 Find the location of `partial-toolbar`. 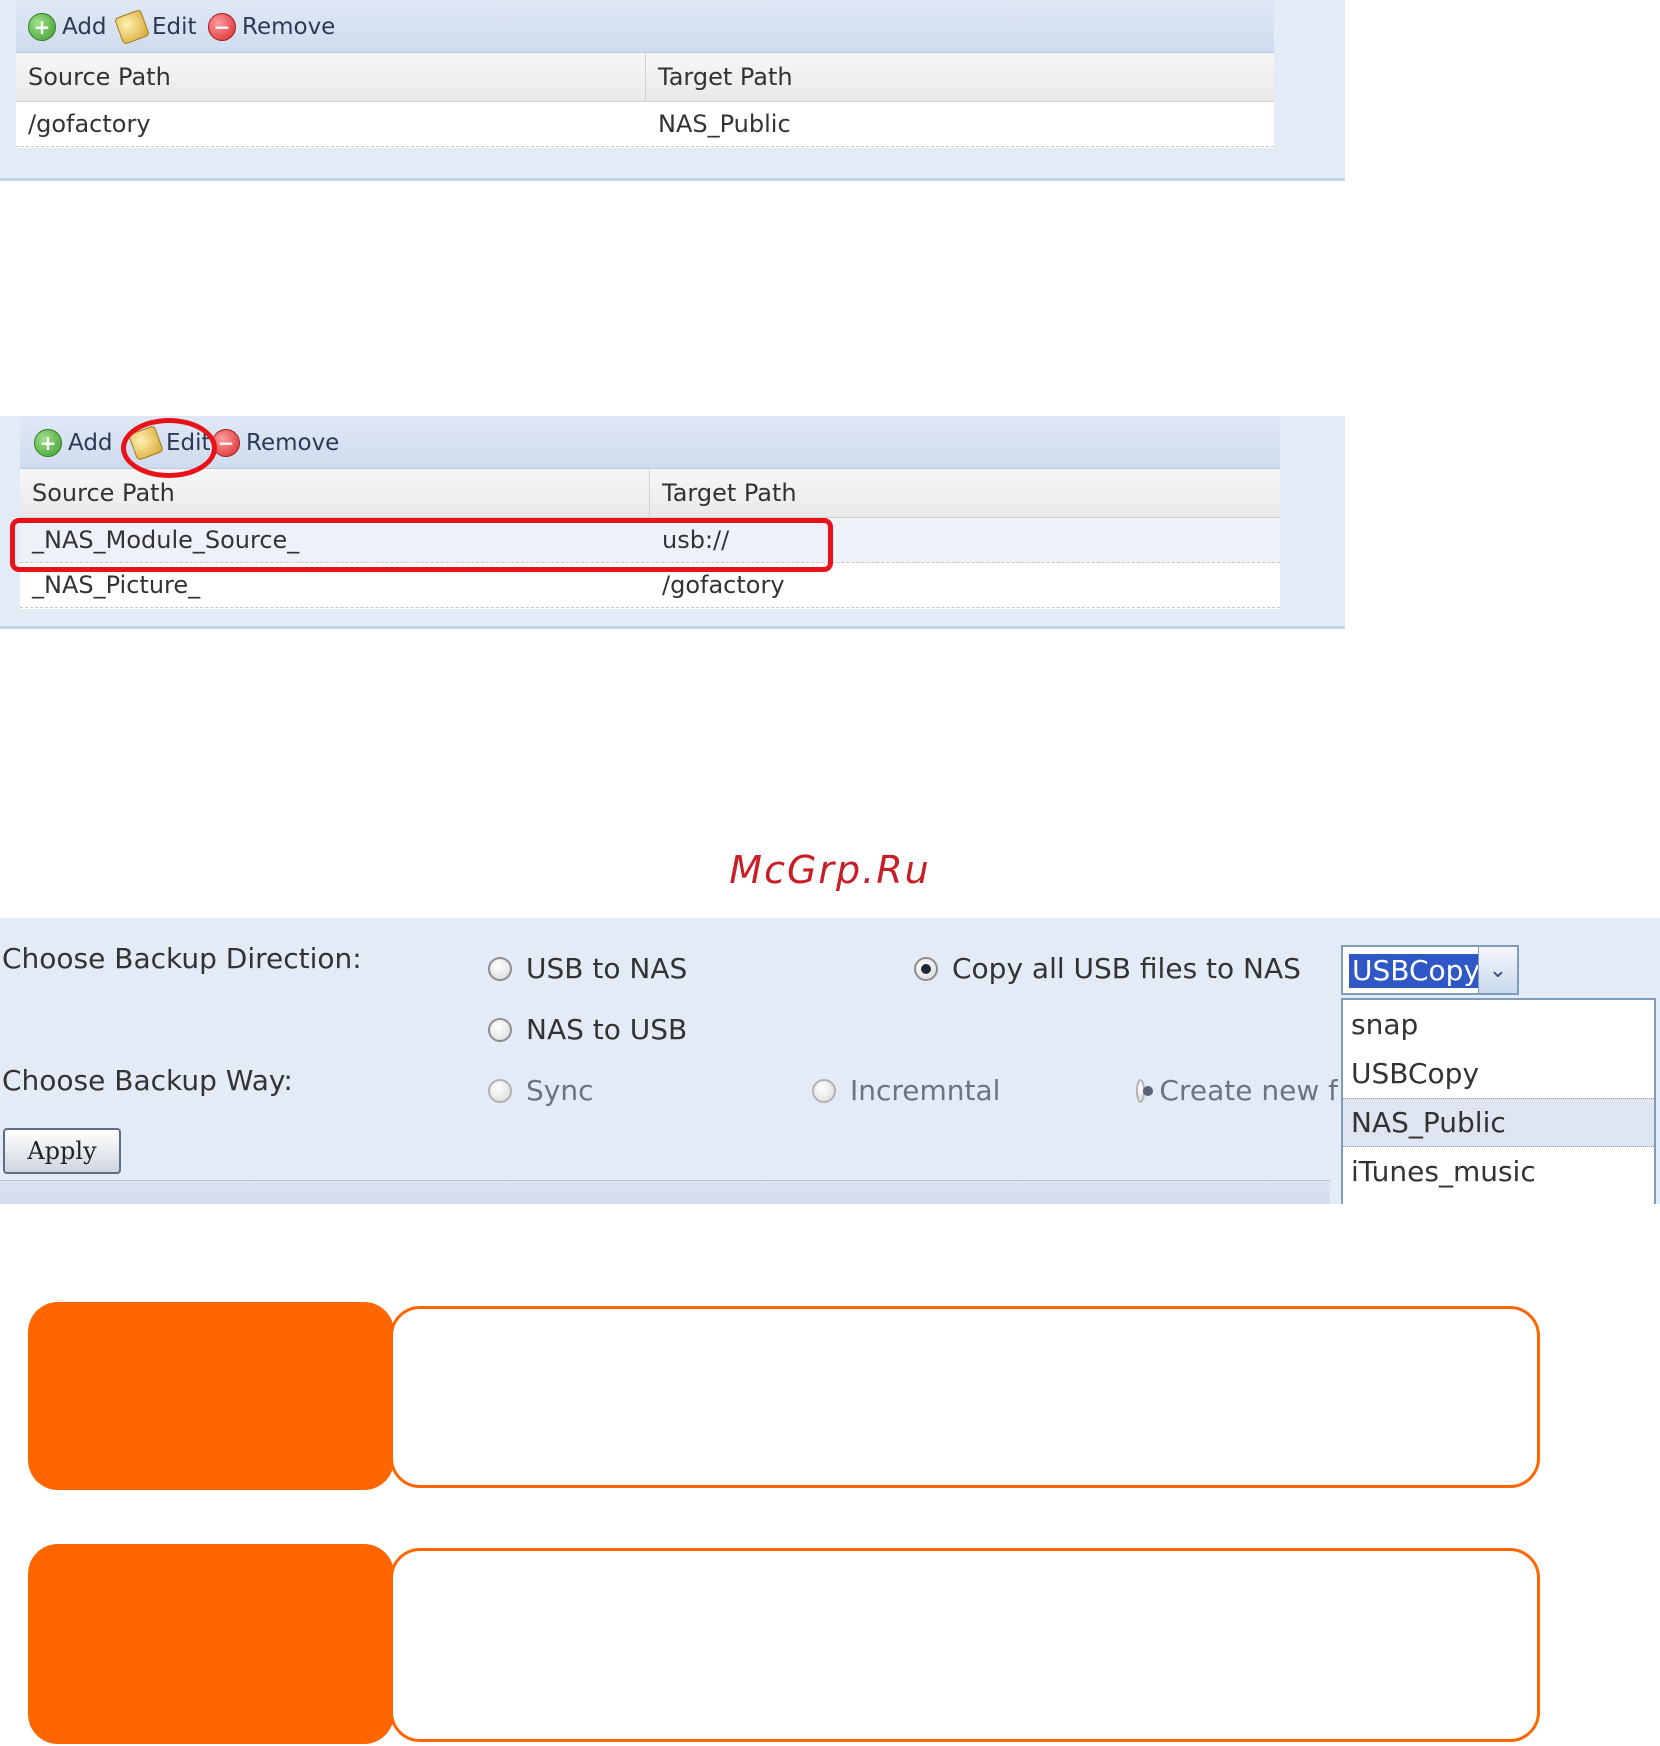

partial-toolbar is located at coordinates (665, 1192).